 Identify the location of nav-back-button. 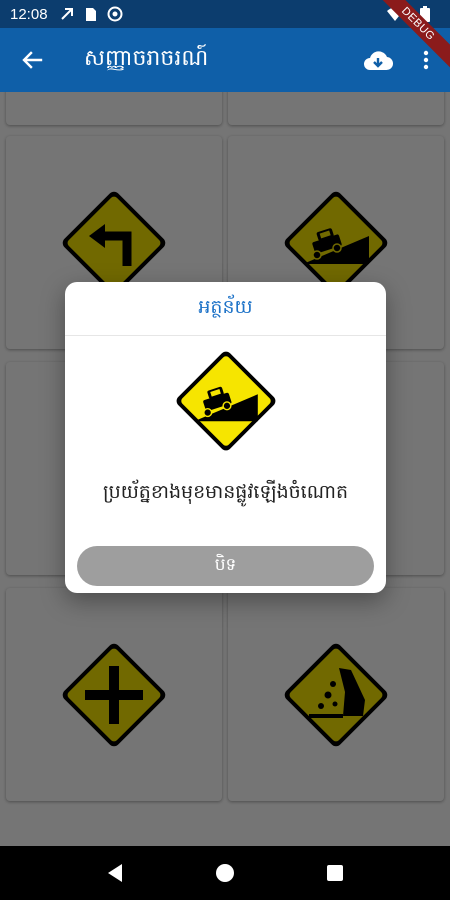
(115, 873).